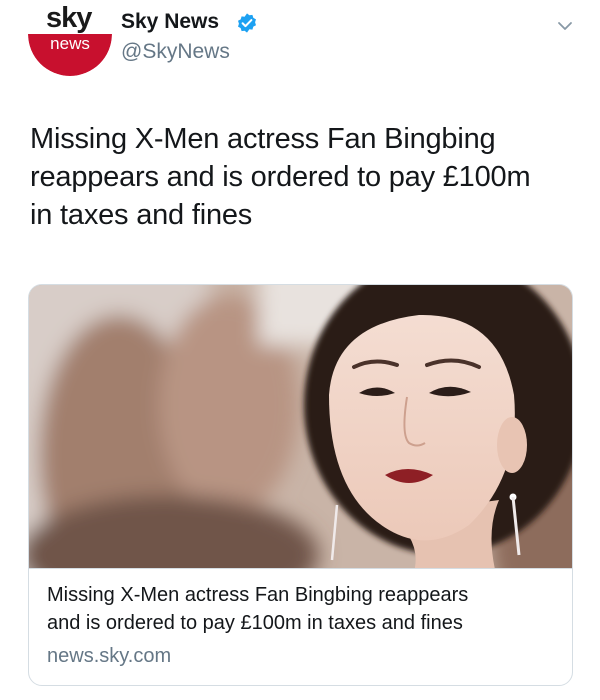  I want to click on tweet-text-line: Missing X-Men actress Fan Bingbing, so click(263, 139).